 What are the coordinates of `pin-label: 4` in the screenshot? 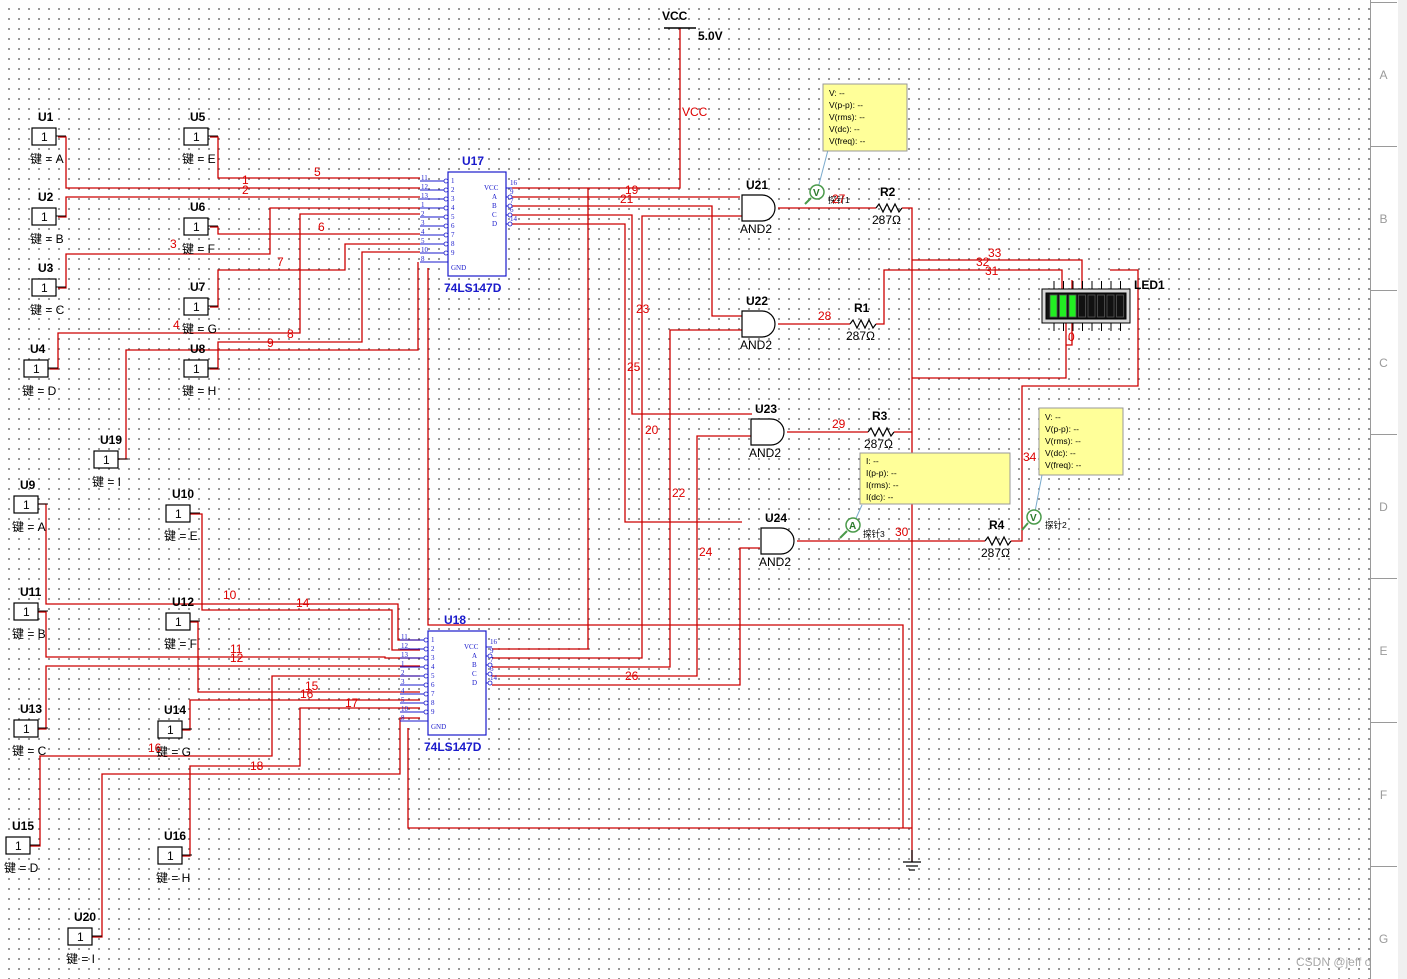 It's located at (433, 667).